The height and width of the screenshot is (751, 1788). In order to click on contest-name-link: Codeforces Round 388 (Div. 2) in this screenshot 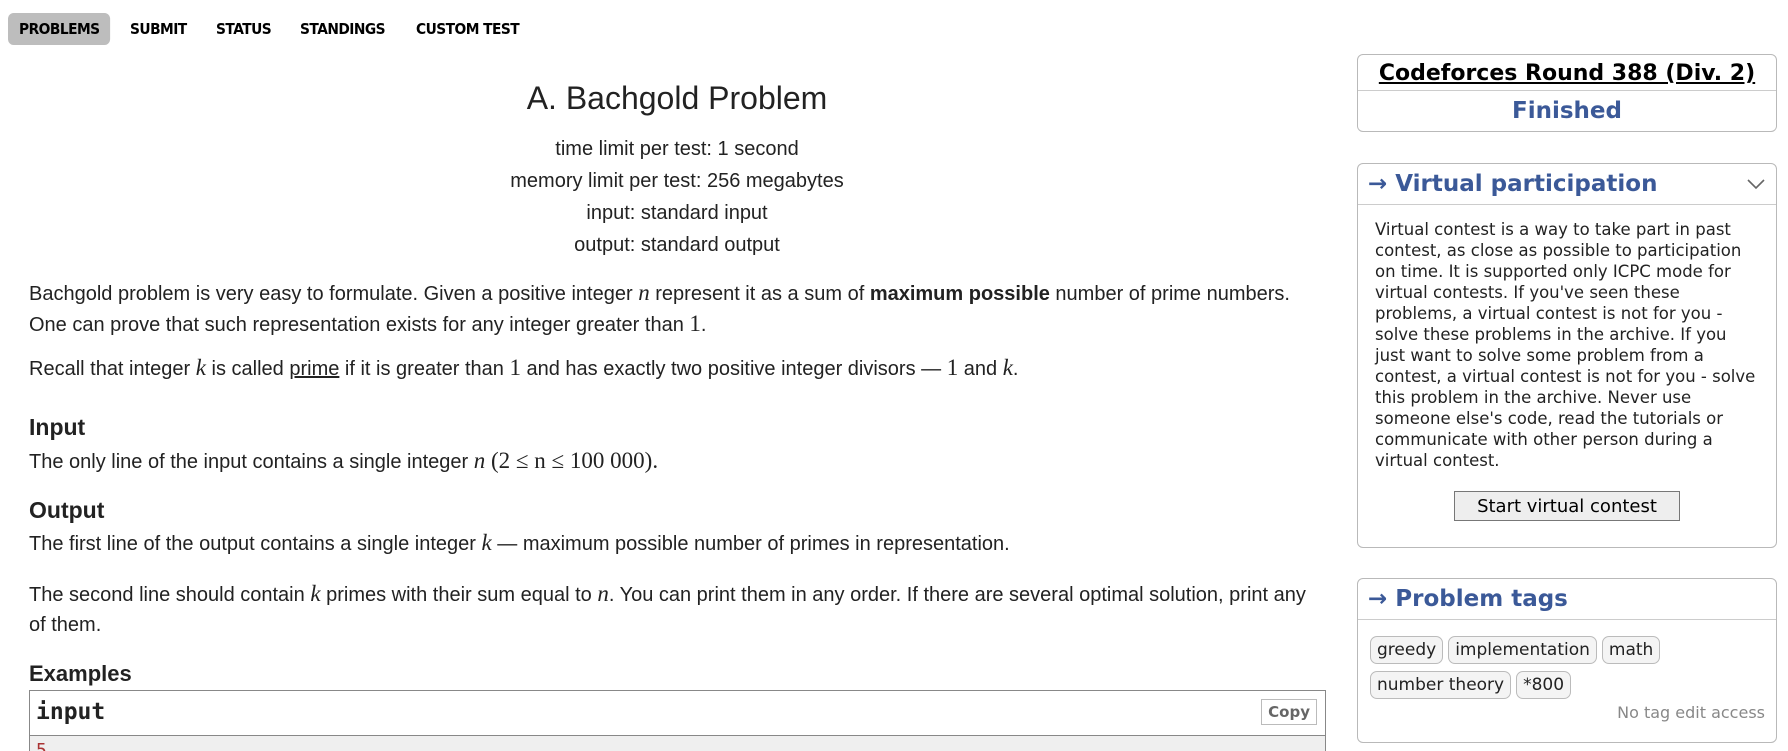, I will do `click(1567, 73)`.